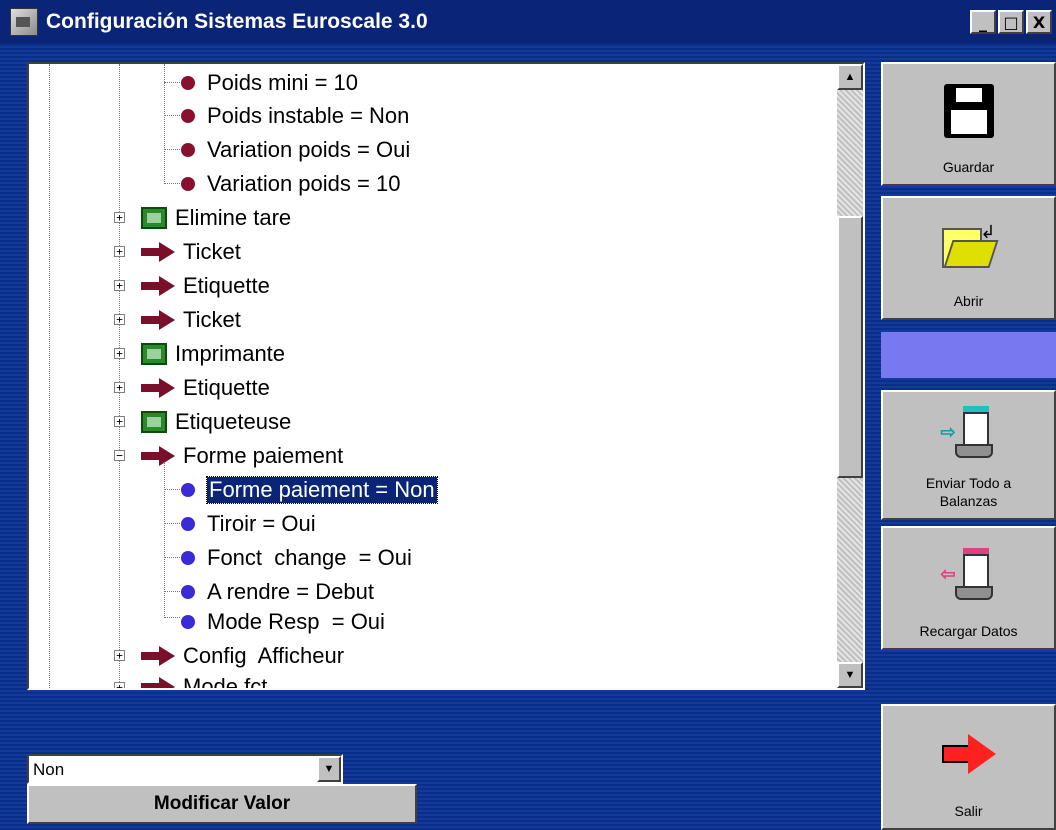 This screenshot has height=830, width=1056. I want to click on exit-button: Salir, so click(968, 767).